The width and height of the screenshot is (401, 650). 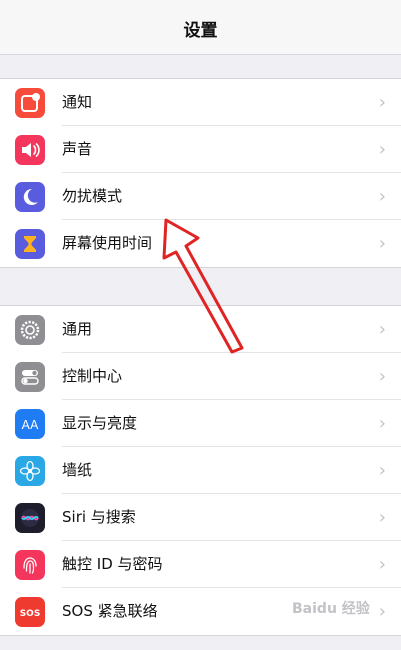 I want to click on settings-row-label: 触控 ID 与密码, so click(x=112, y=564).